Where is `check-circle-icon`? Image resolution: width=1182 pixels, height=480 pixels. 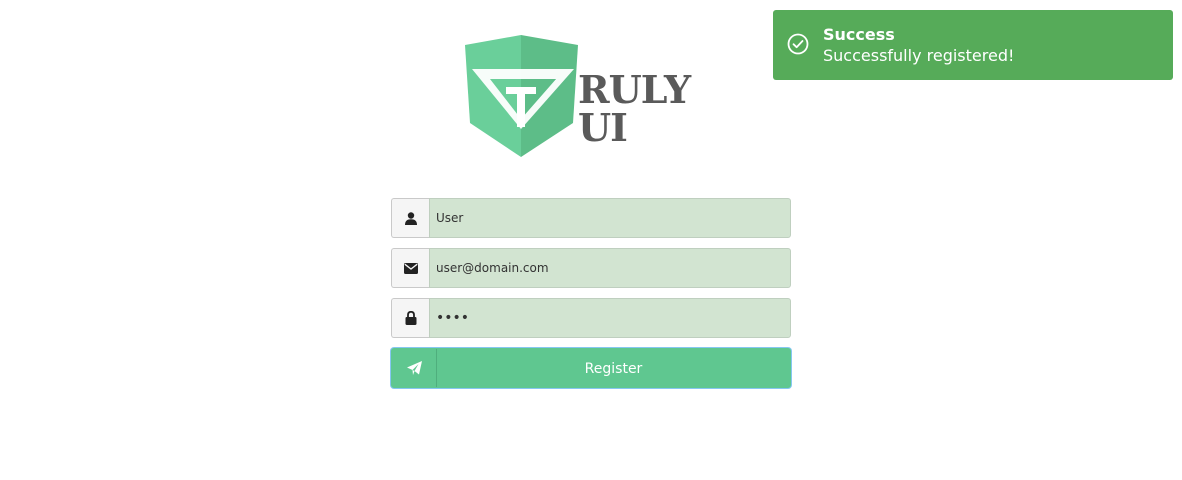 check-circle-icon is located at coordinates (798, 44).